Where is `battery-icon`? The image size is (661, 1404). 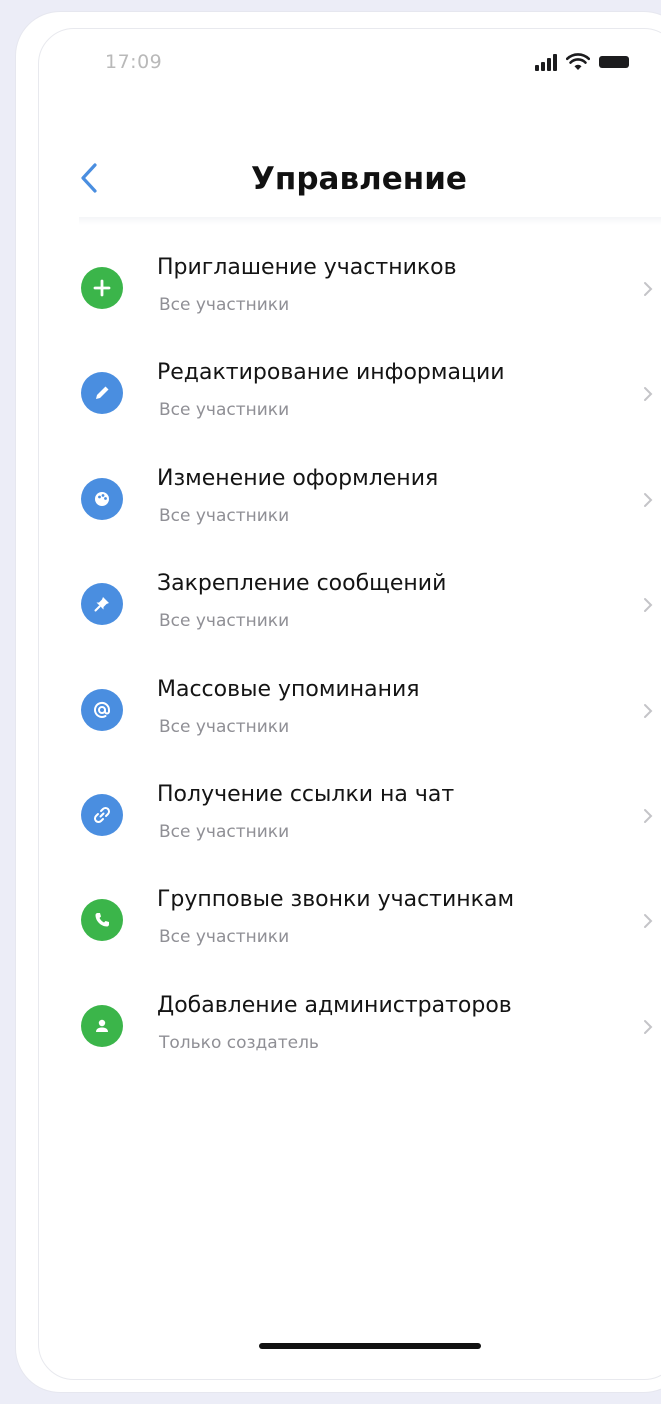
battery-icon is located at coordinates (614, 62).